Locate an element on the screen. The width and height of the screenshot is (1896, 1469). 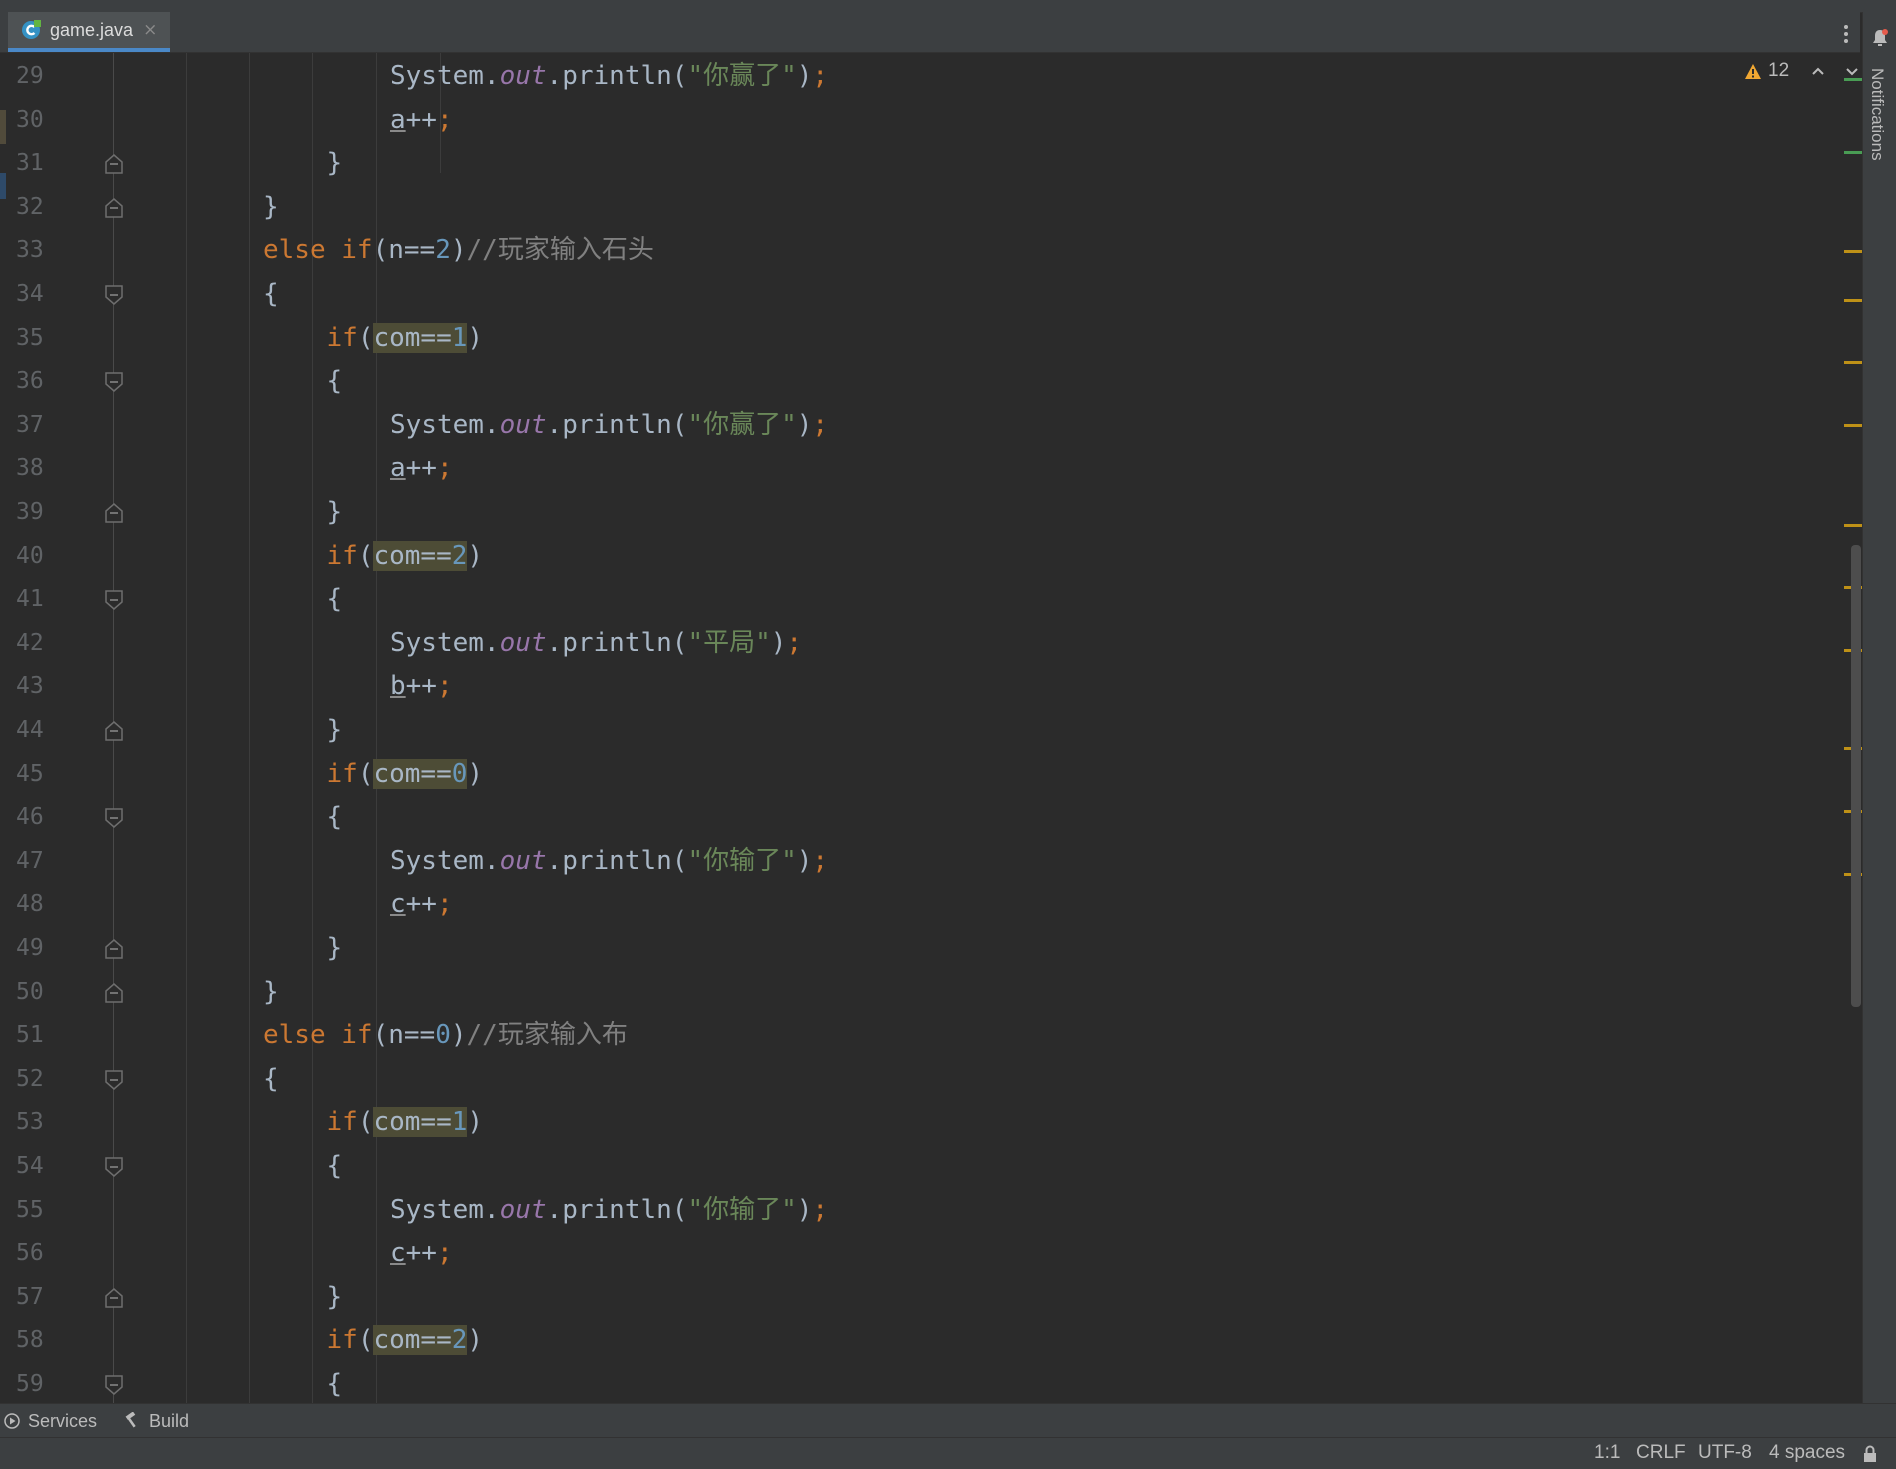
notifications-bell-icon is located at coordinates (1880, 38).